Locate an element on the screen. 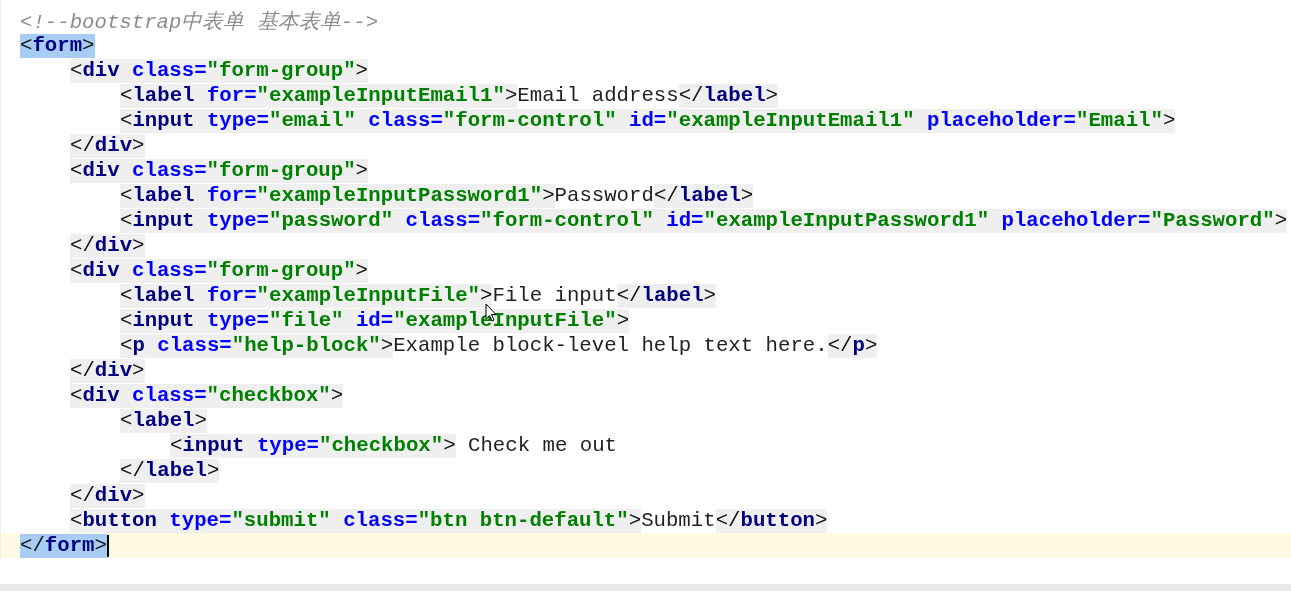  code-line: <label for="exampleInputEmail1">Email address</label> is located at coordinates (449, 95).